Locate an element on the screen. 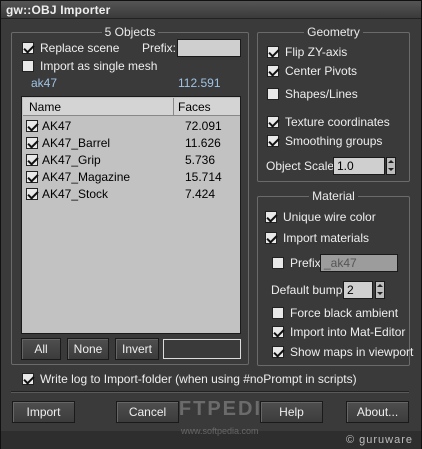 The image size is (422, 449). show-maps-checkbox is located at coordinates (278, 352).